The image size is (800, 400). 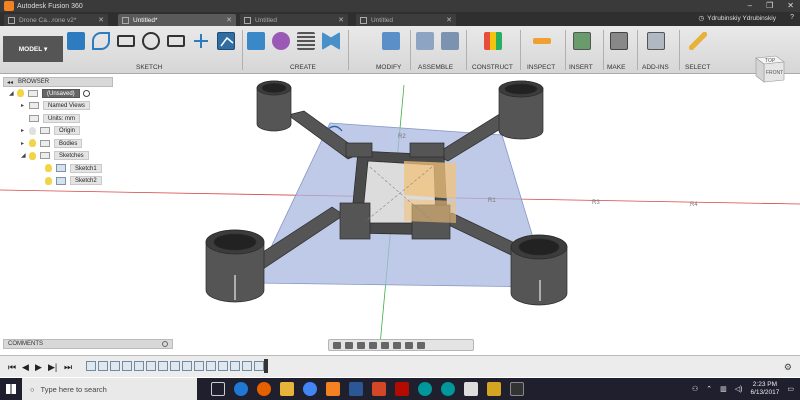 What do you see at coordinates (264, 389) in the screenshot?
I see `firefox-icon` at bounding box center [264, 389].